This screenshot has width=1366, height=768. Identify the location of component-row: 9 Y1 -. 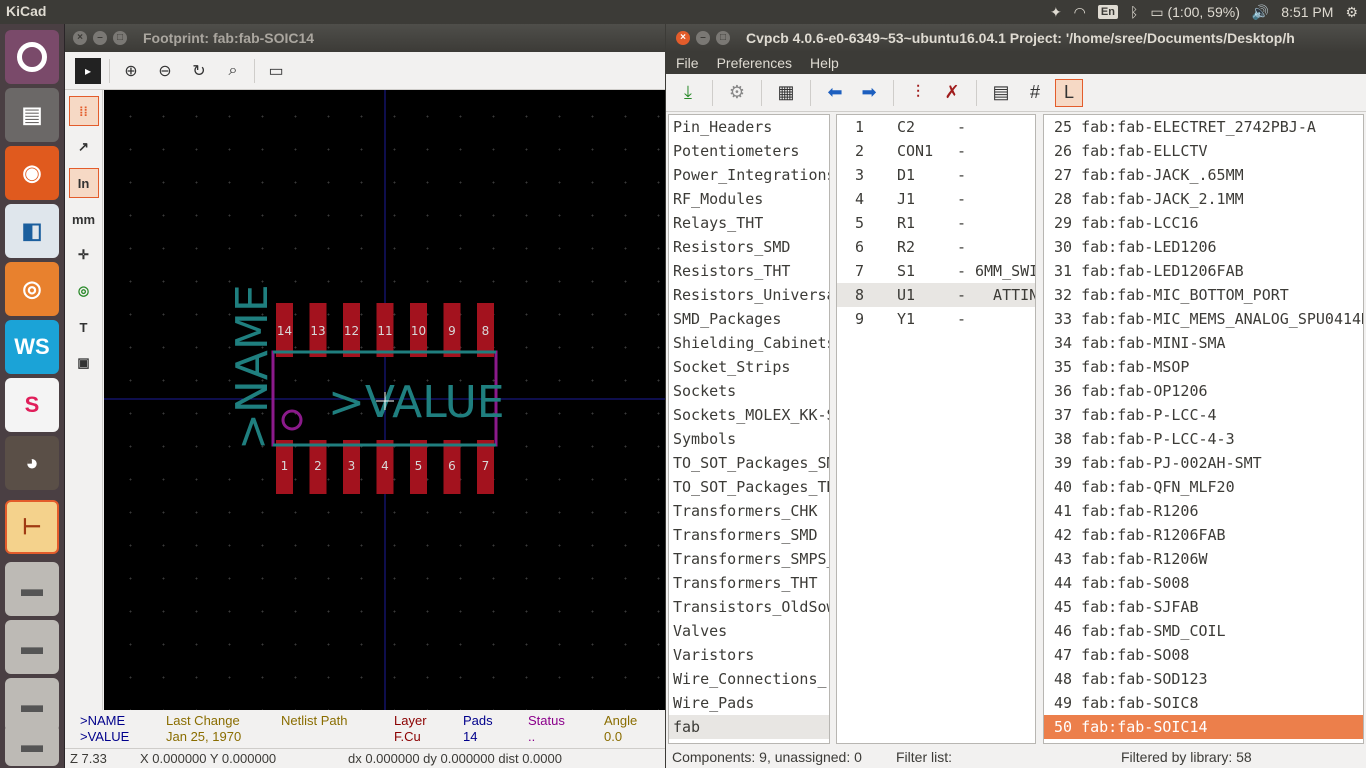
(936, 319).